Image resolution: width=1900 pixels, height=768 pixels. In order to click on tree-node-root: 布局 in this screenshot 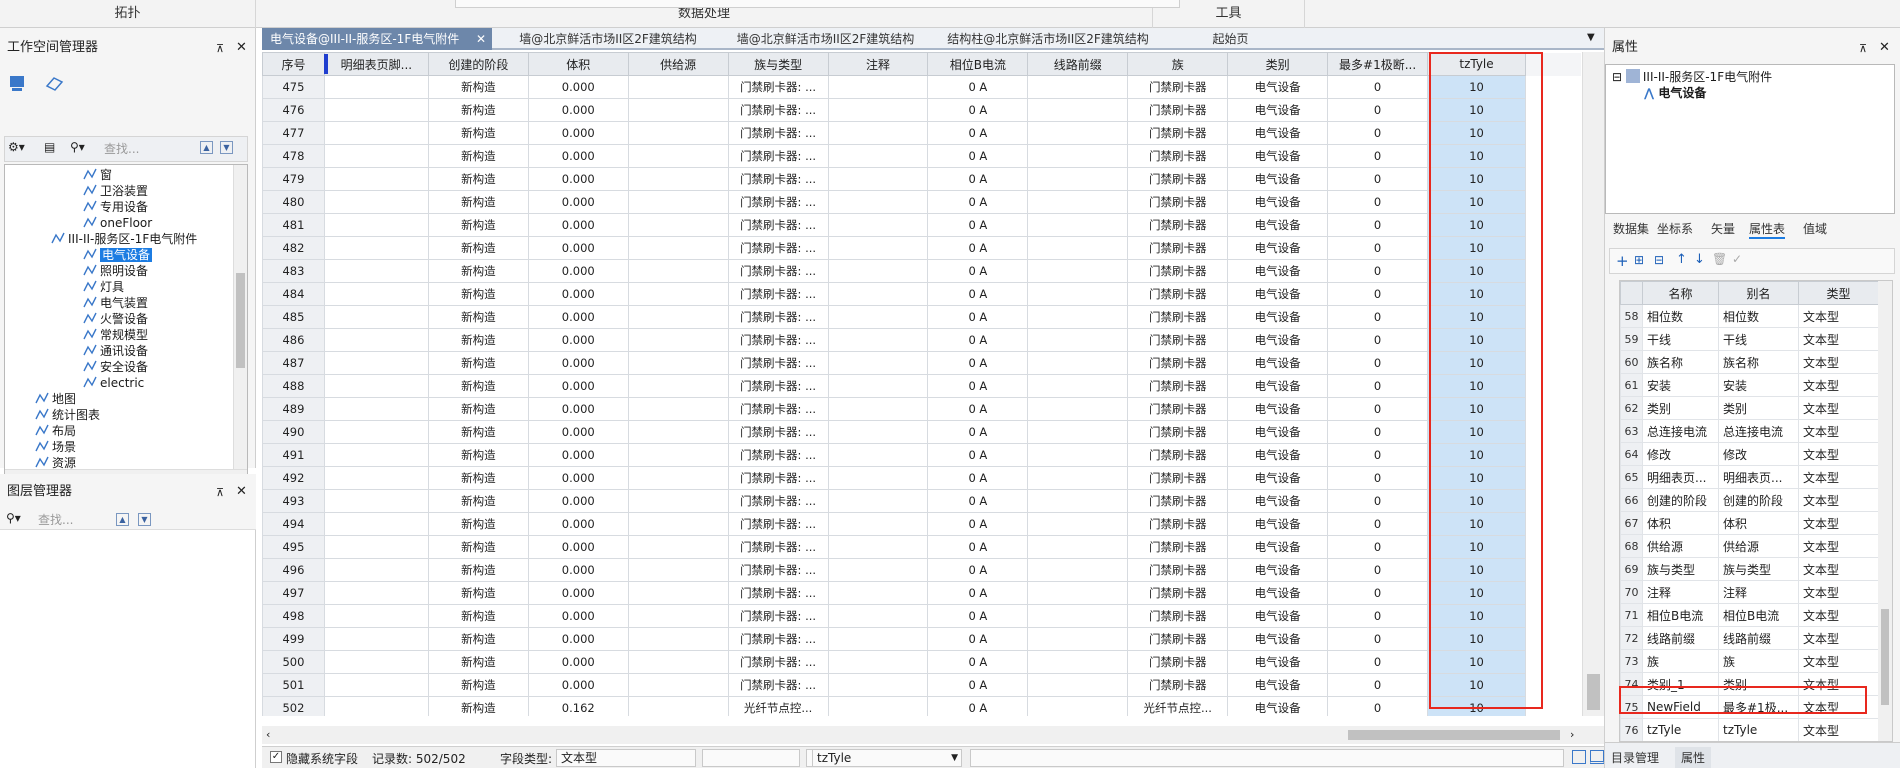, I will do `click(55, 431)`.